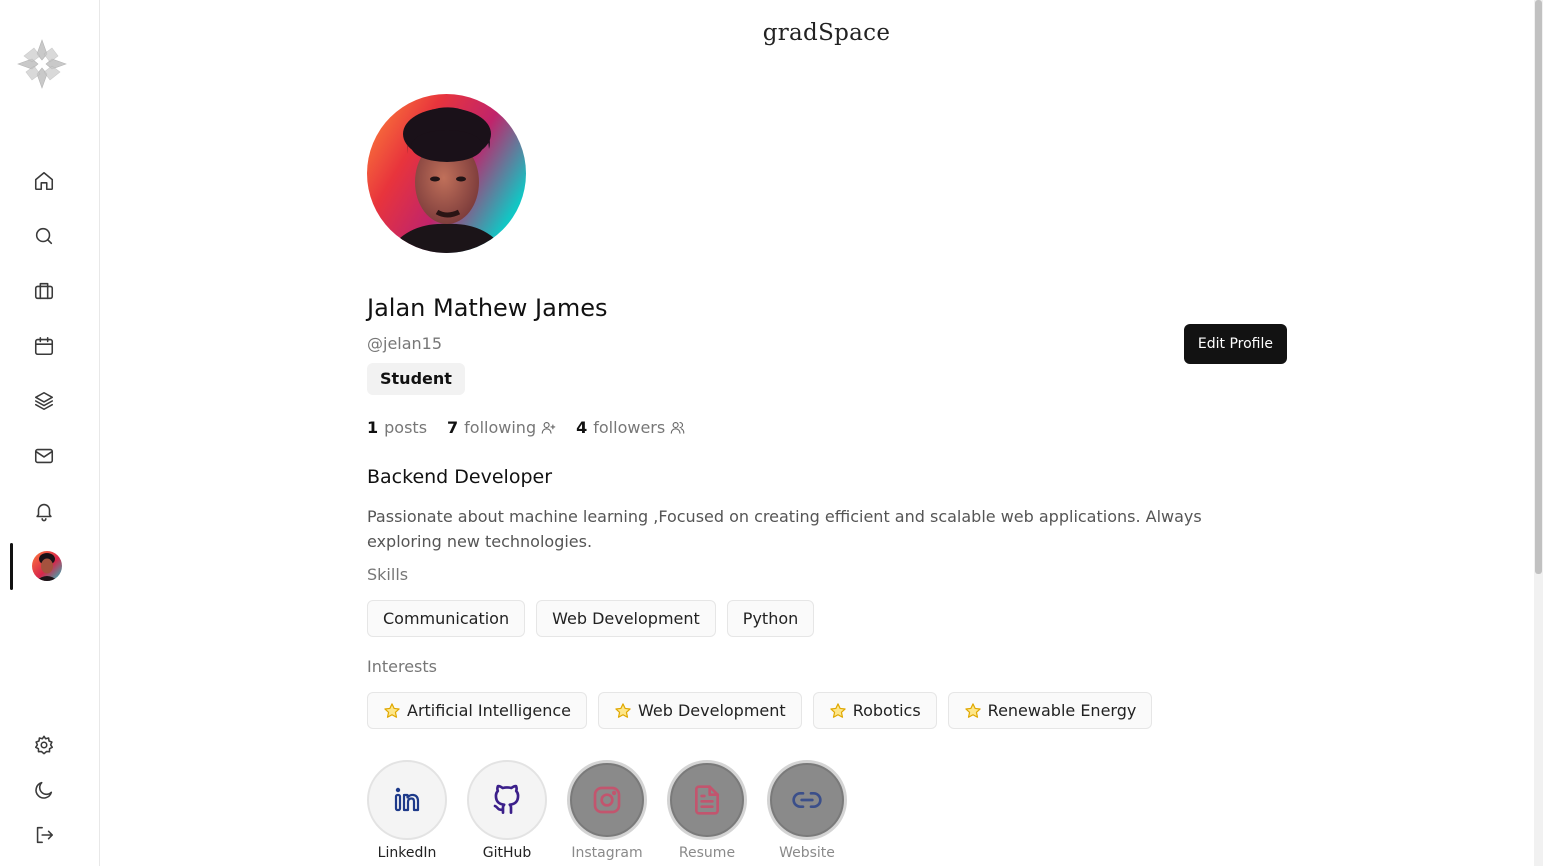 This screenshot has height=866, width=1543. What do you see at coordinates (707, 853) in the screenshot?
I see `resume-label: Resume` at bounding box center [707, 853].